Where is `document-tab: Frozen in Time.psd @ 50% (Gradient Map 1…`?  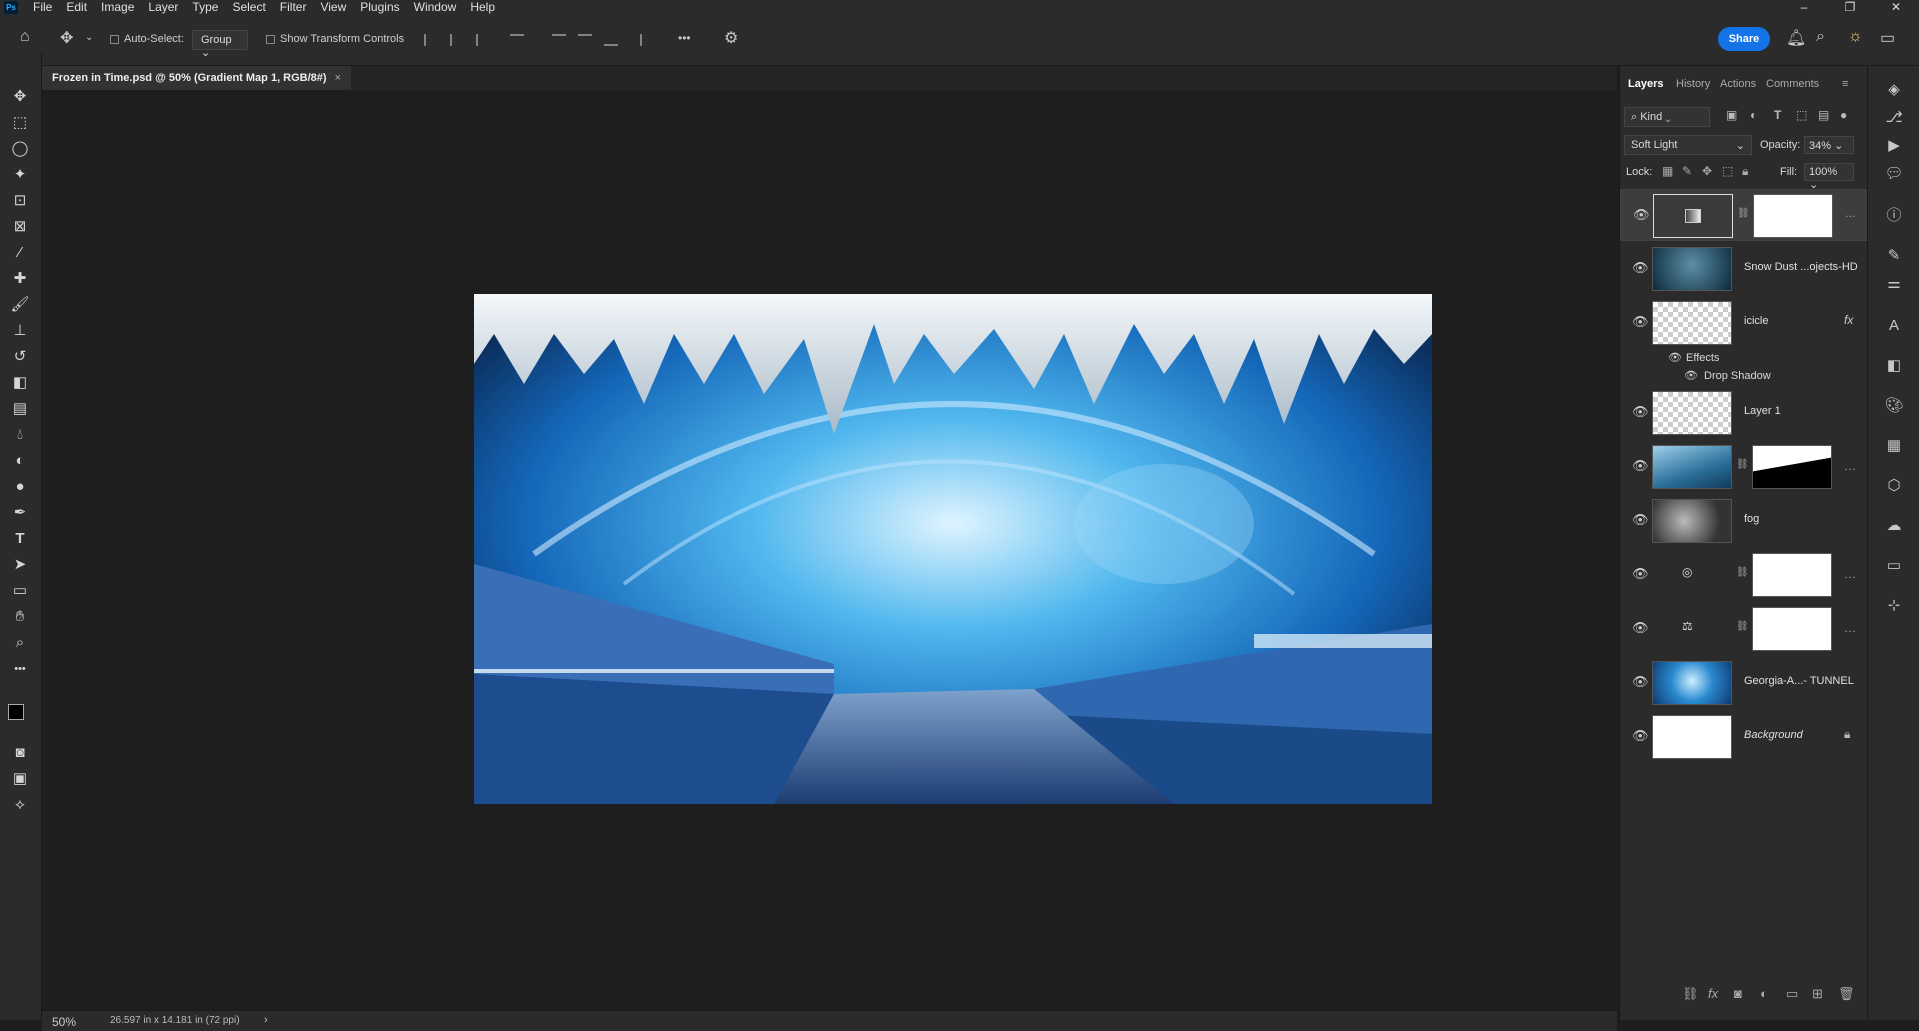
document-tab: Frozen in Time.psd @ 50% (Gradient Map 1… is located at coordinates (197, 78).